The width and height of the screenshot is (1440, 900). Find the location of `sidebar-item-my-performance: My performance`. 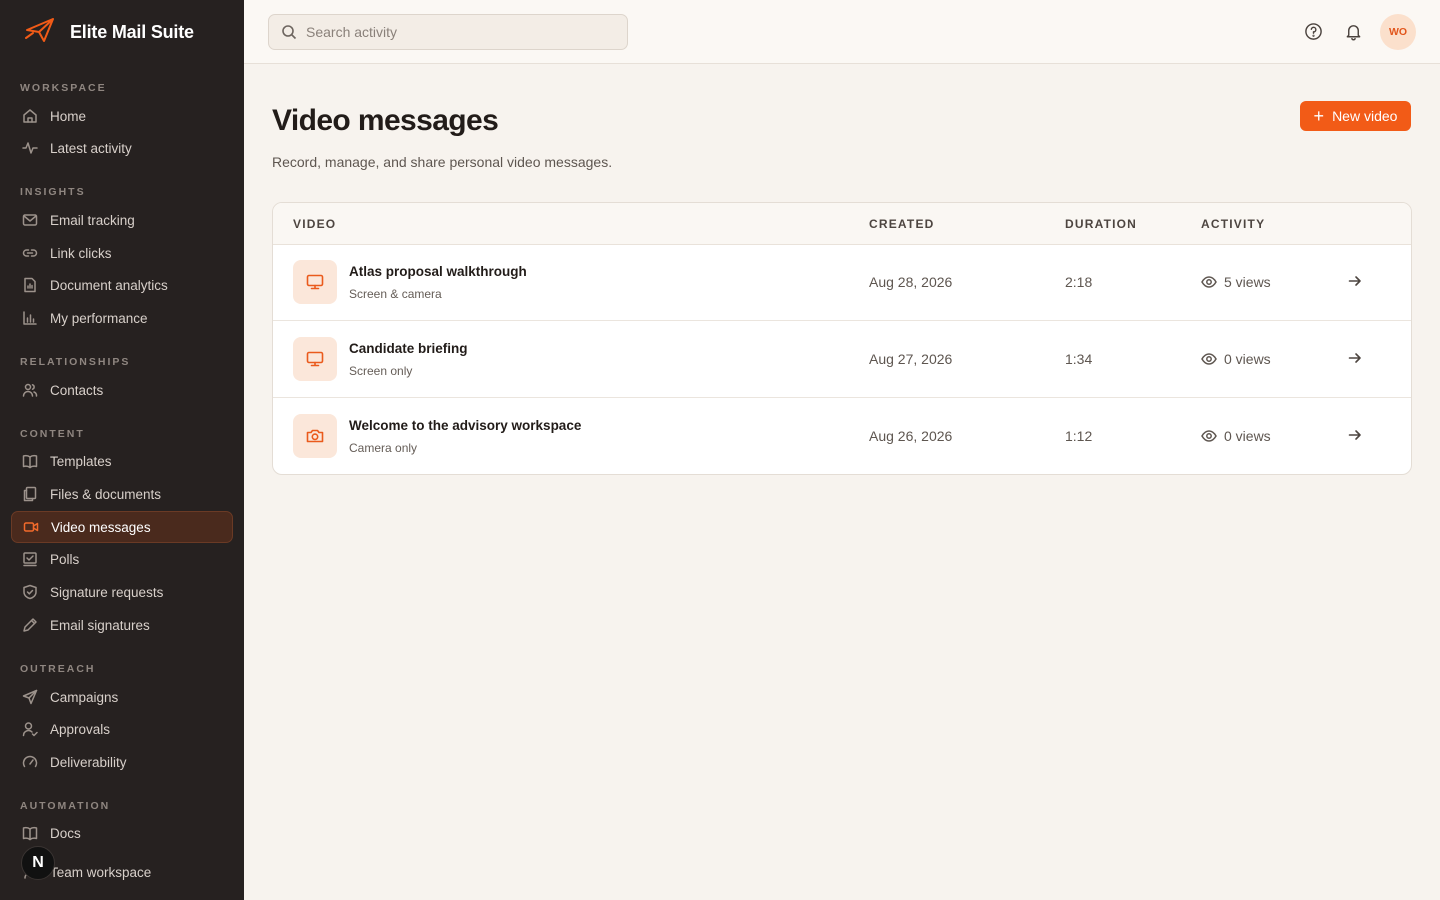

sidebar-item-my-performance: My performance is located at coordinates (122, 318).